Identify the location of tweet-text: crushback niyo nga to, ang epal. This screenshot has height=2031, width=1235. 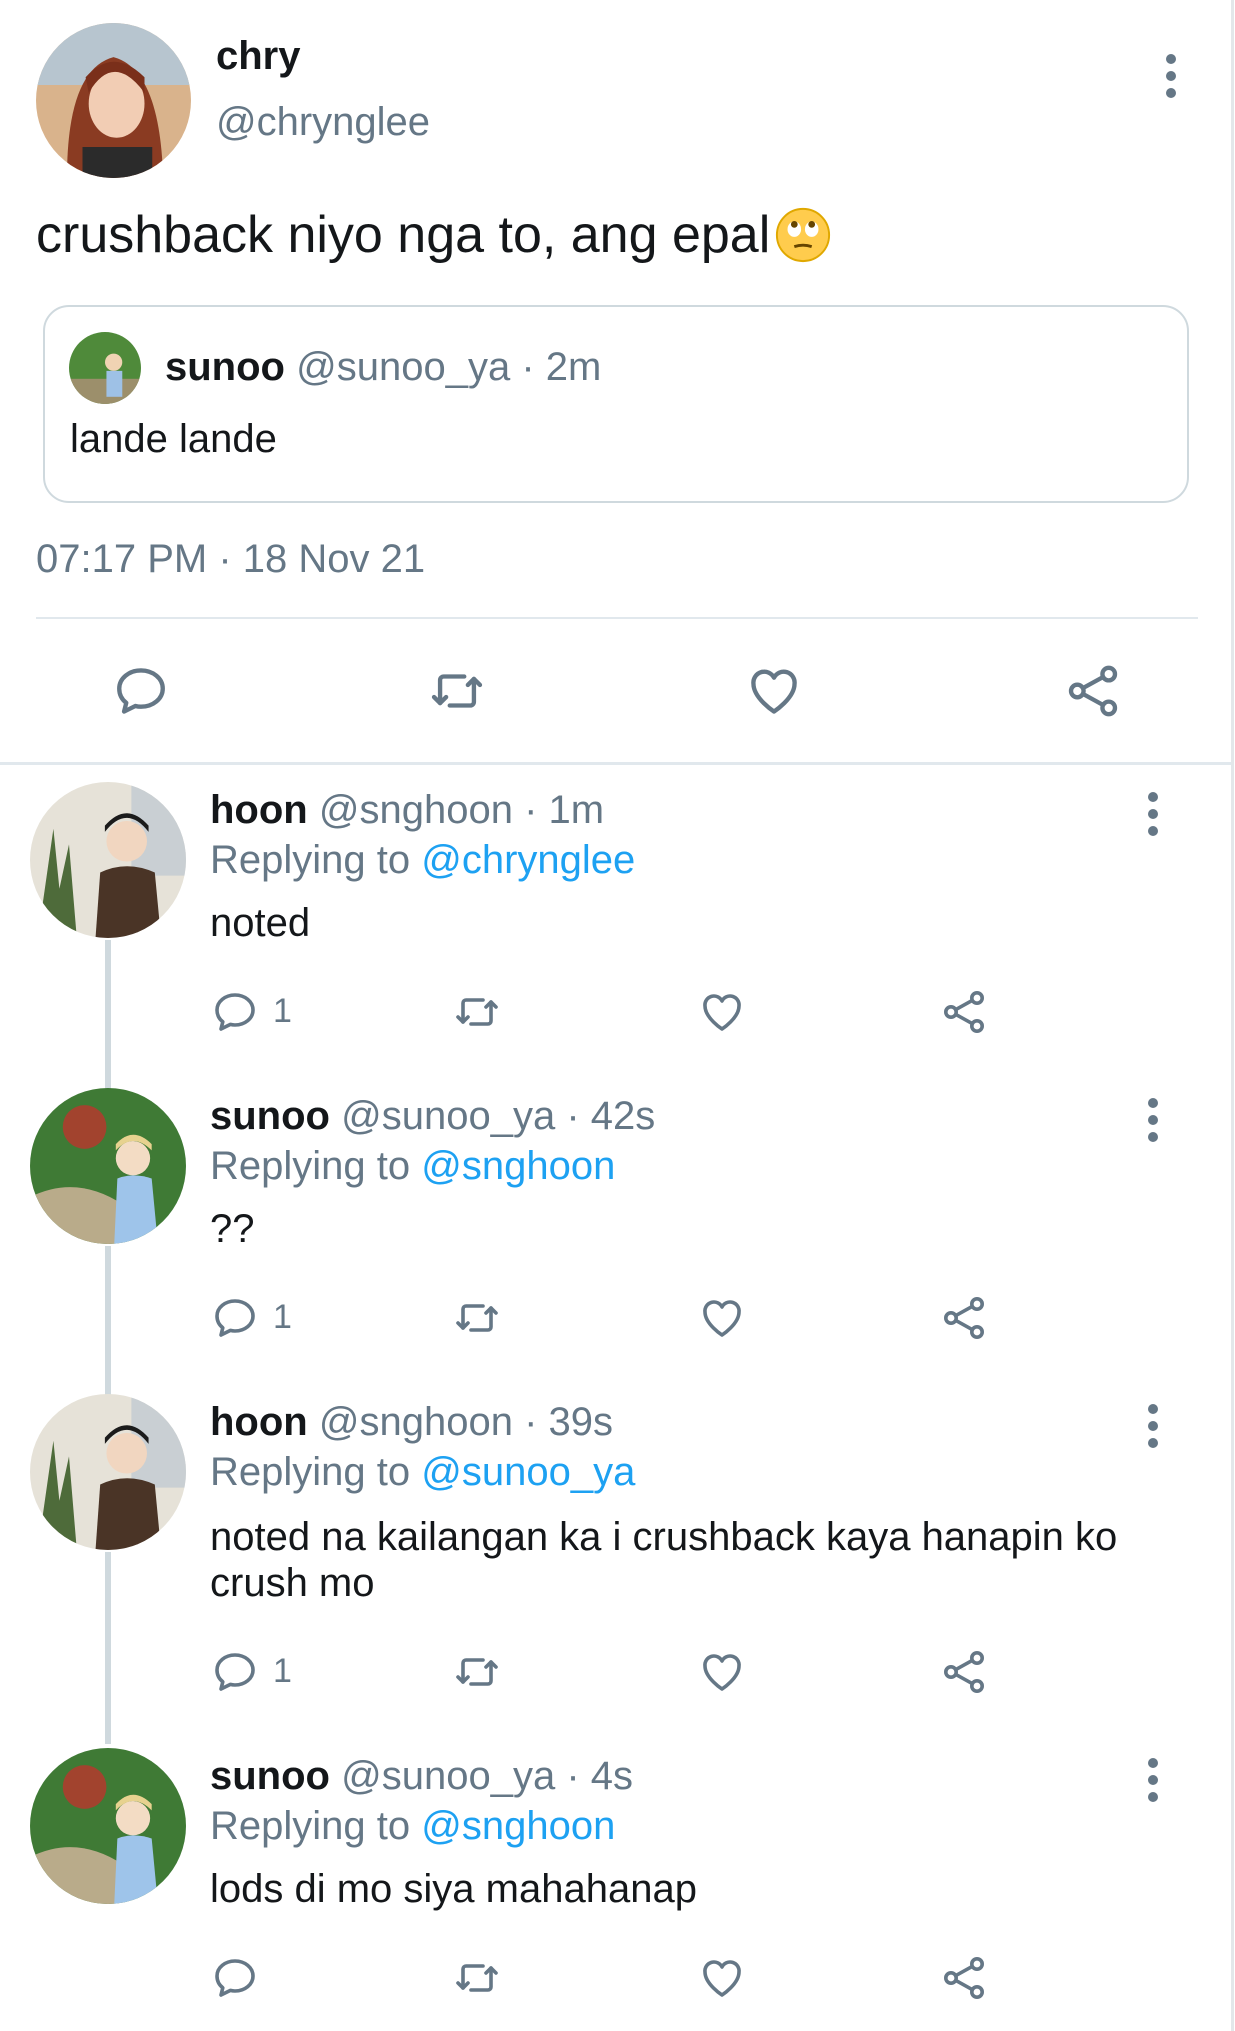
(434, 235).